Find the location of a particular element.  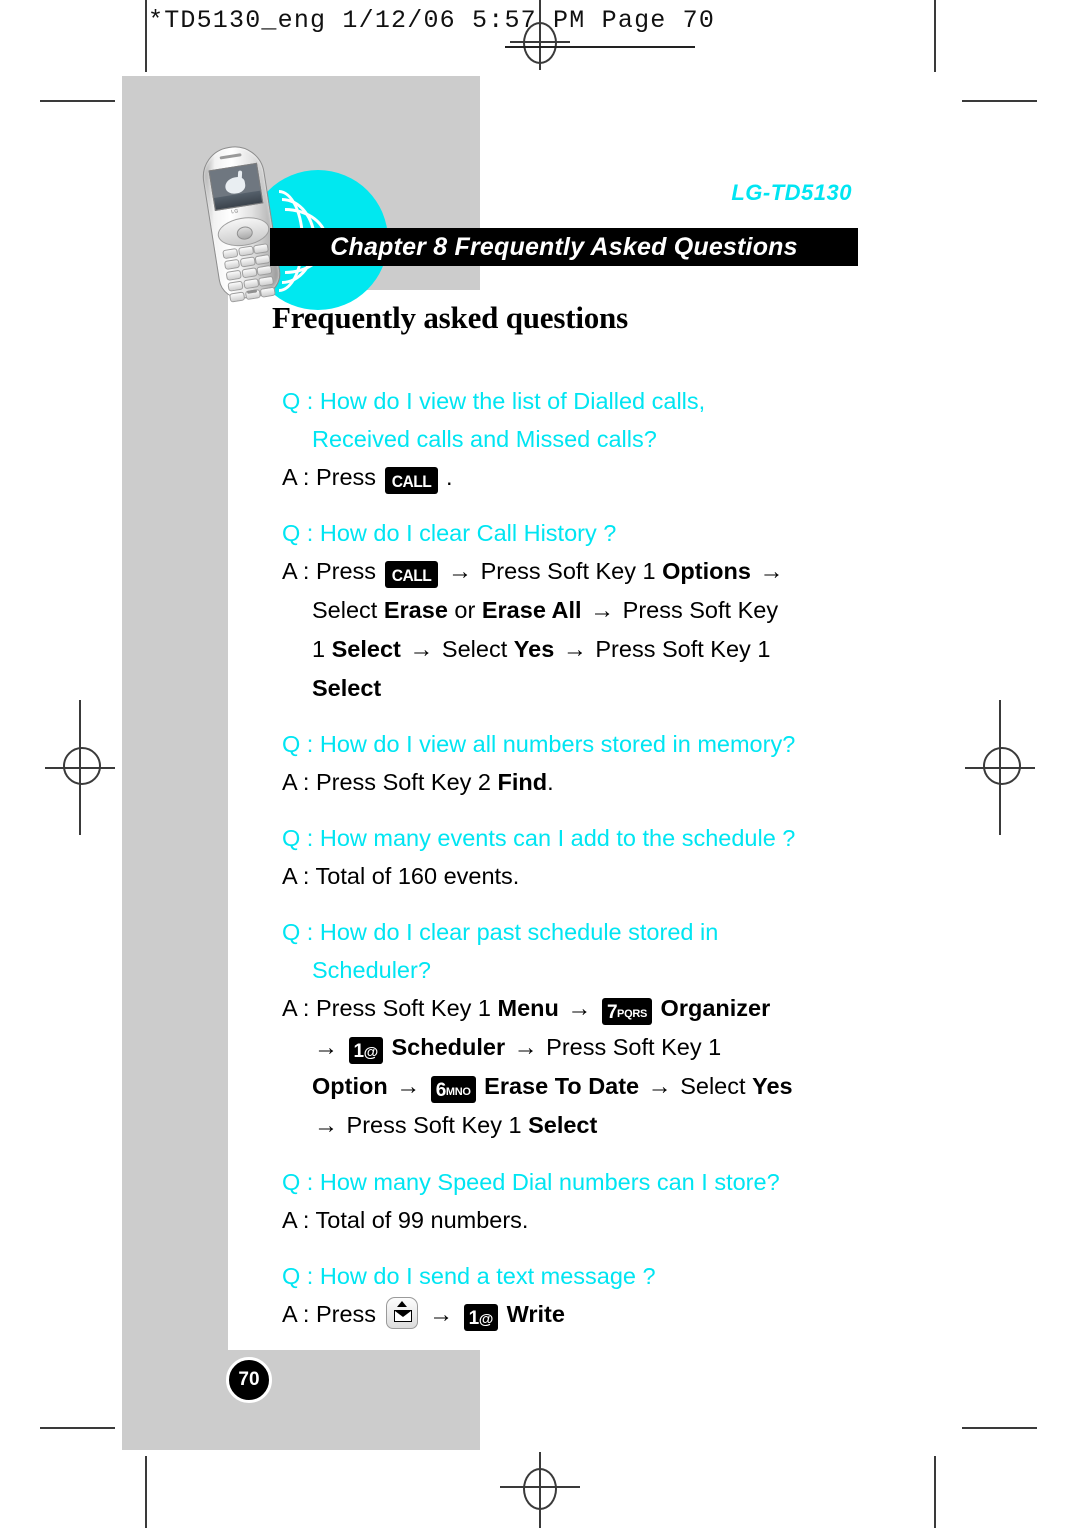

faq-answer-cont: Option → 6MNO Erase To Date → Select Yes is located at coordinates (582, 1086).